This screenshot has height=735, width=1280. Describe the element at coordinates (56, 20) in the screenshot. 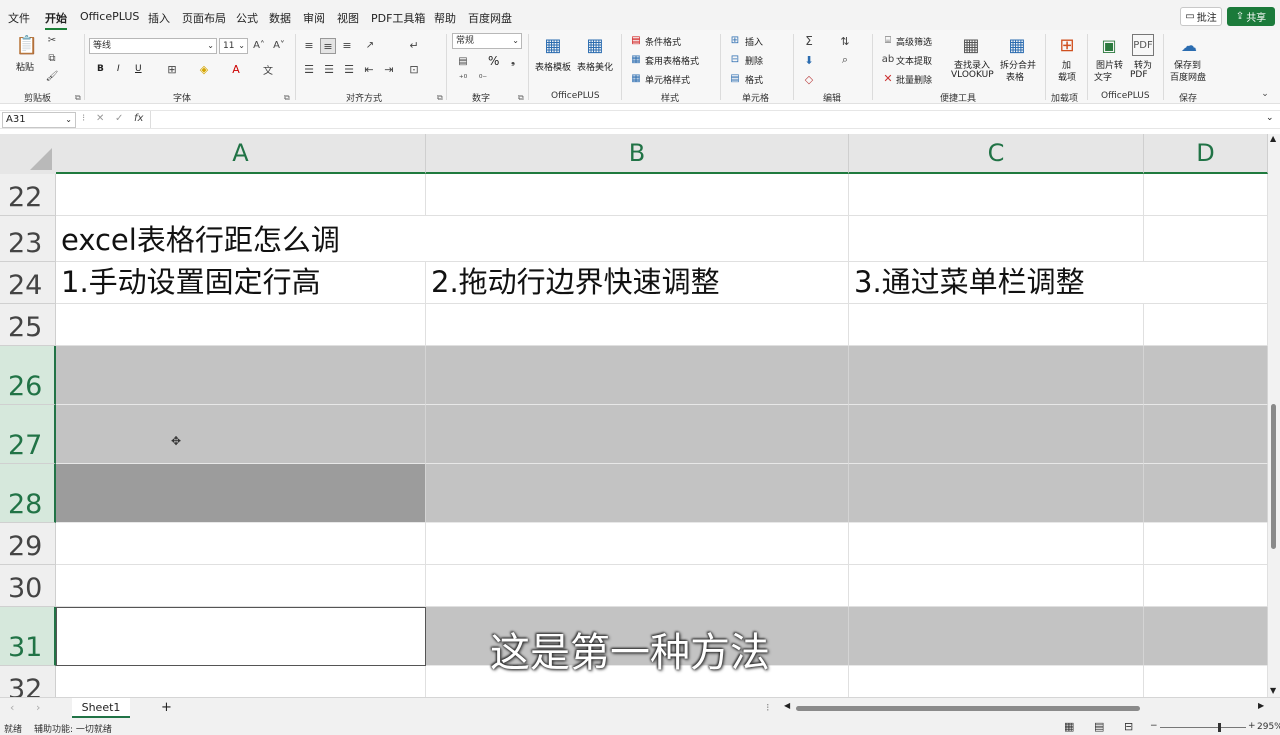

I see `menu-home: 开始` at that location.